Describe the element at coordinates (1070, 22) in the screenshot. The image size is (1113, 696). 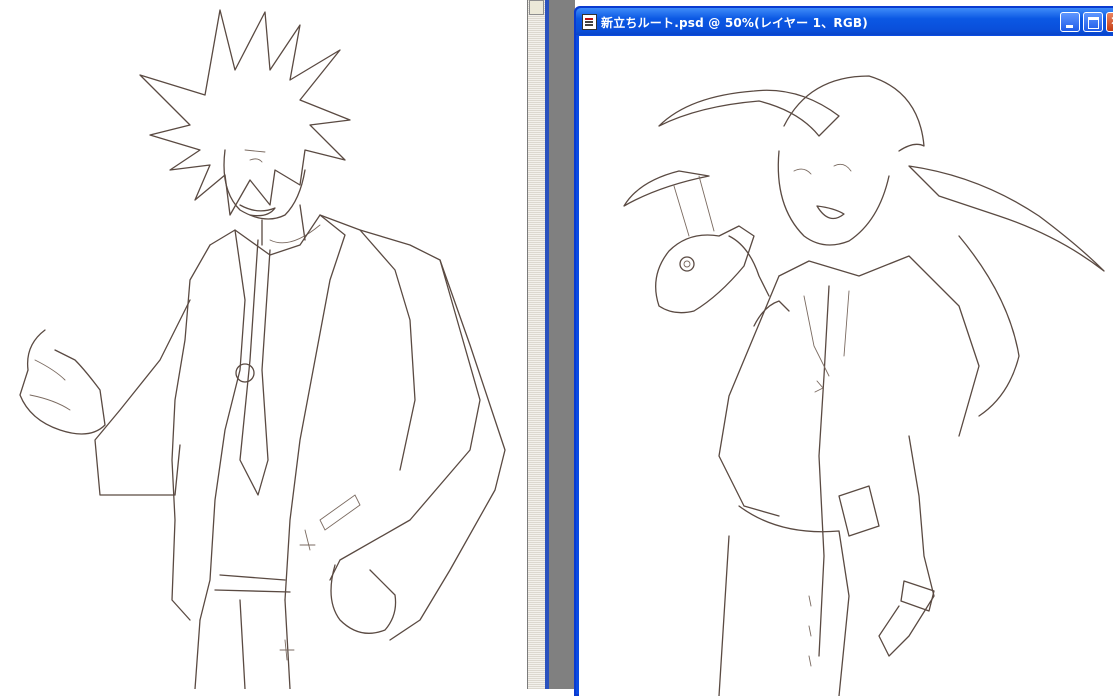
I see `minimize-button` at that location.